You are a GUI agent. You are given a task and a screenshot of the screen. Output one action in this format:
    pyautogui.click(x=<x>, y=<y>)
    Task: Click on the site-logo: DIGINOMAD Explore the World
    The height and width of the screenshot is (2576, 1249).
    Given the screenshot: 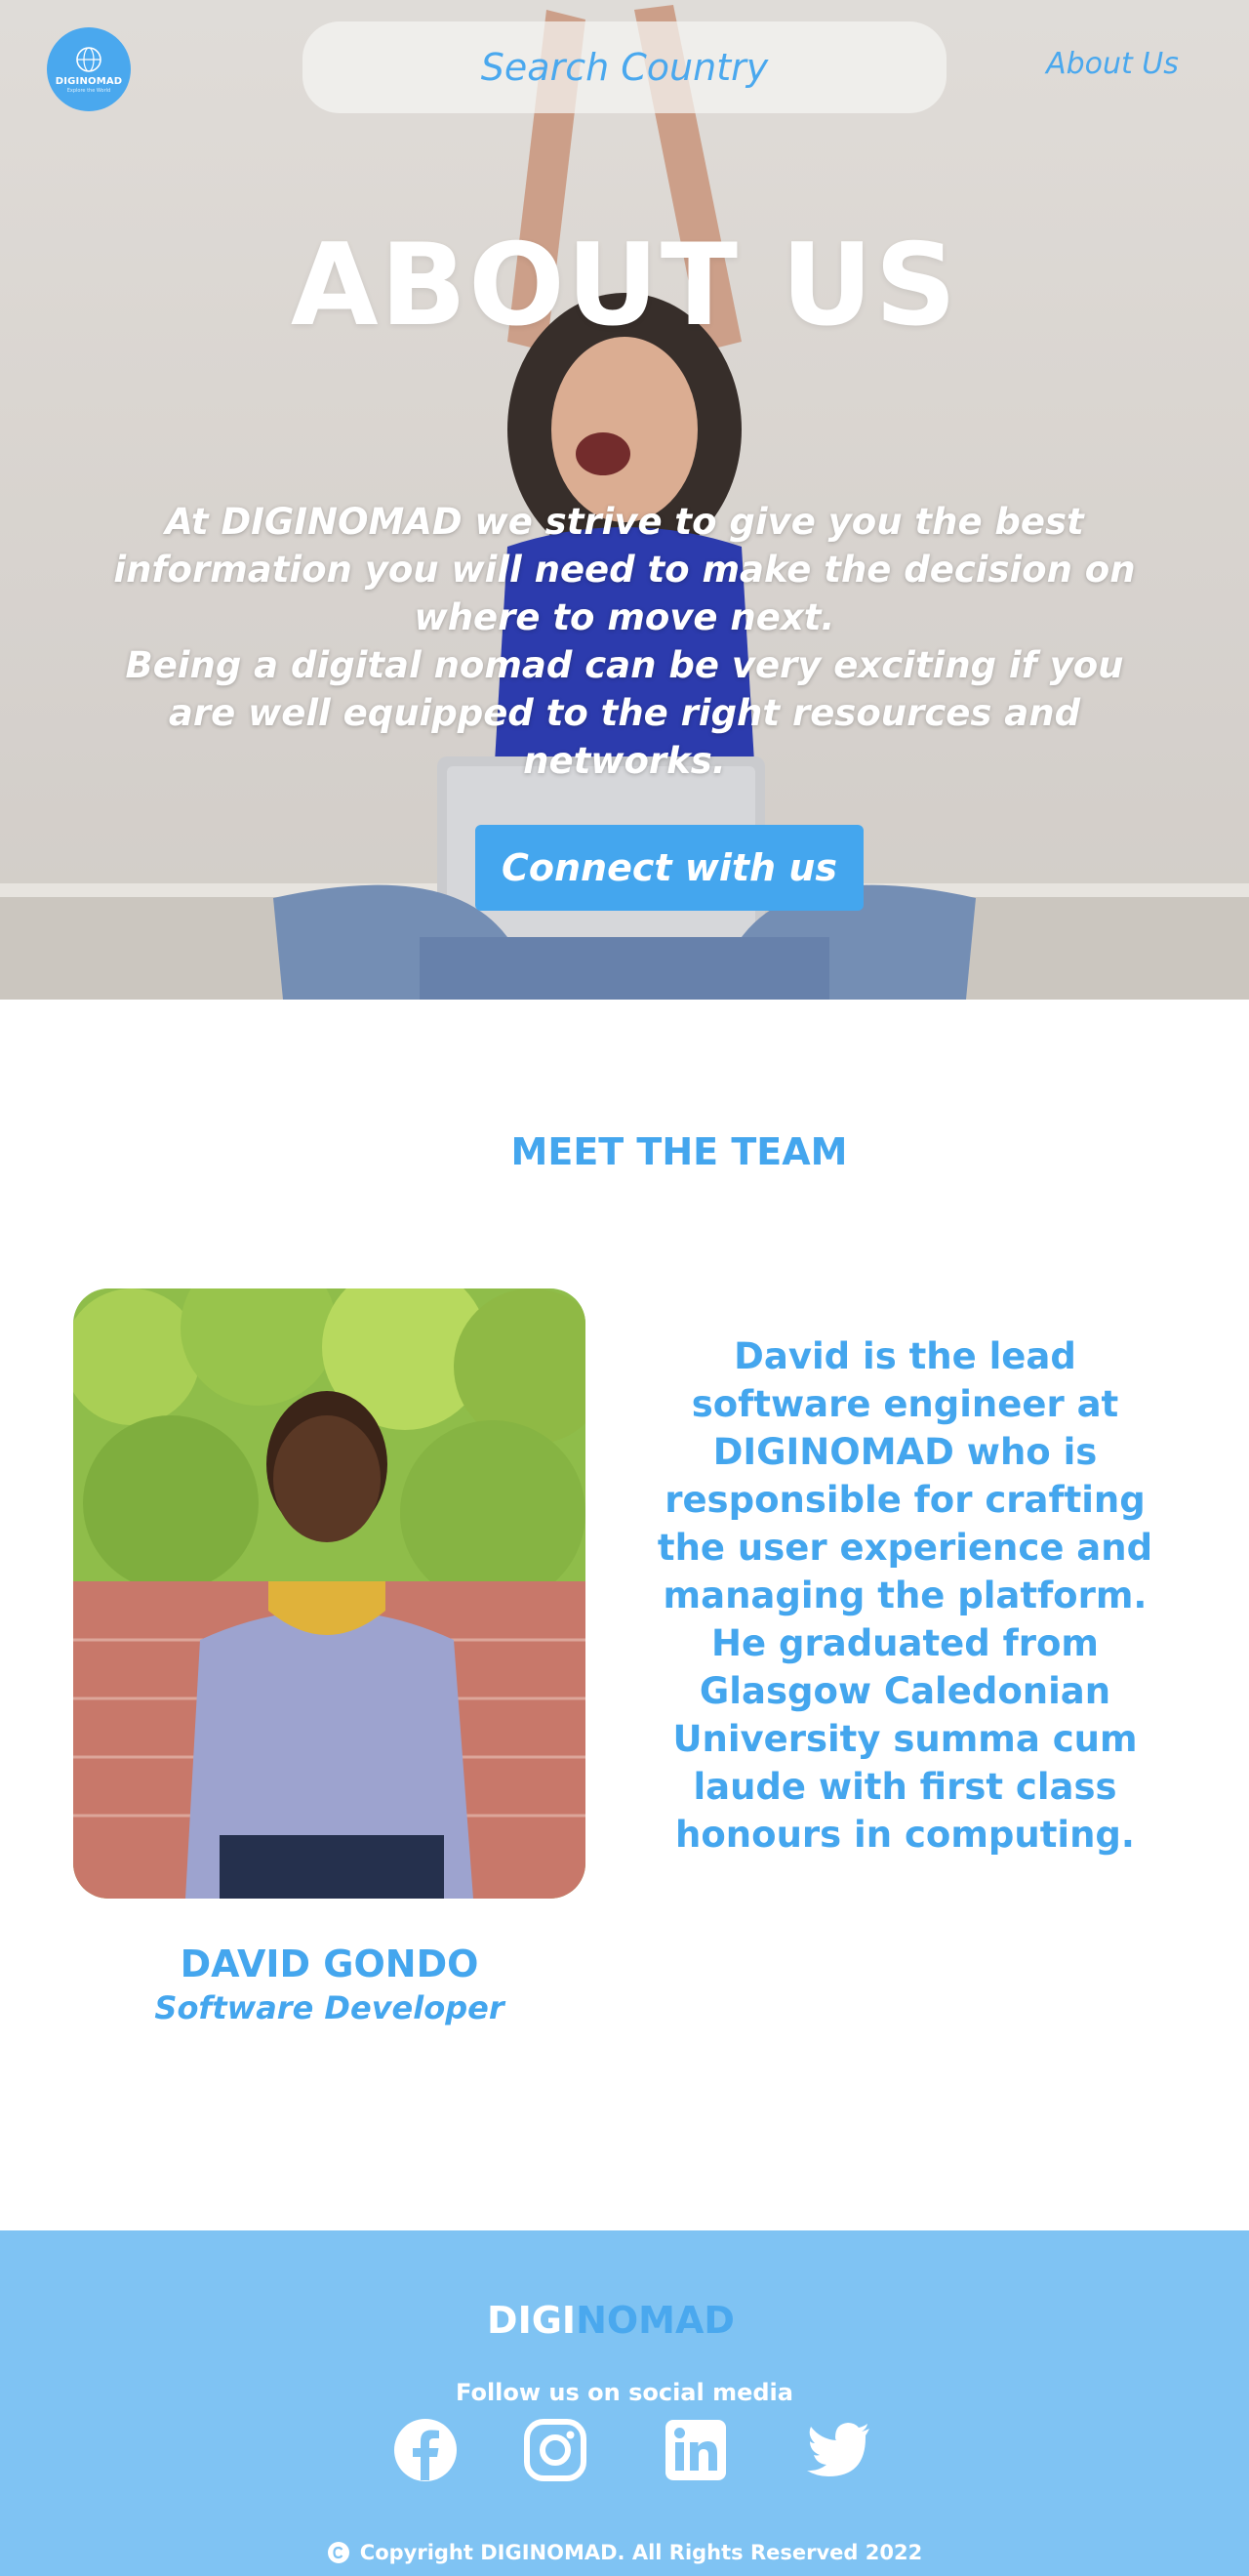 What is the action you would take?
    pyautogui.click(x=89, y=69)
    